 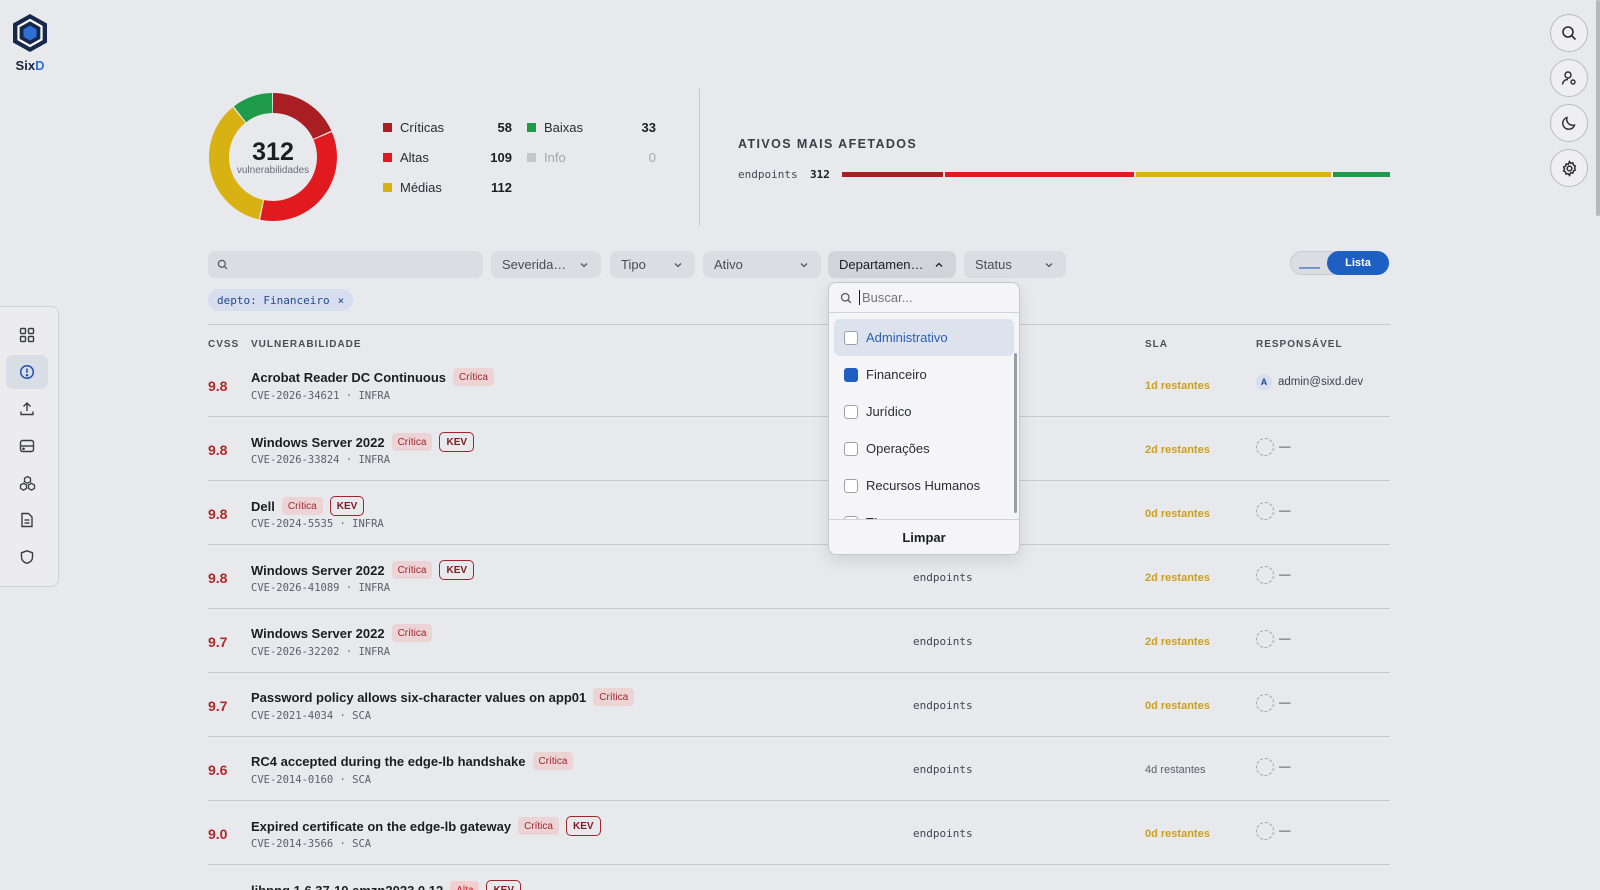 What do you see at coordinates (1321, 382) in the screenshot?
I see `responsible-name: admin@sixd.dev` at bounding box center [1321, 382].